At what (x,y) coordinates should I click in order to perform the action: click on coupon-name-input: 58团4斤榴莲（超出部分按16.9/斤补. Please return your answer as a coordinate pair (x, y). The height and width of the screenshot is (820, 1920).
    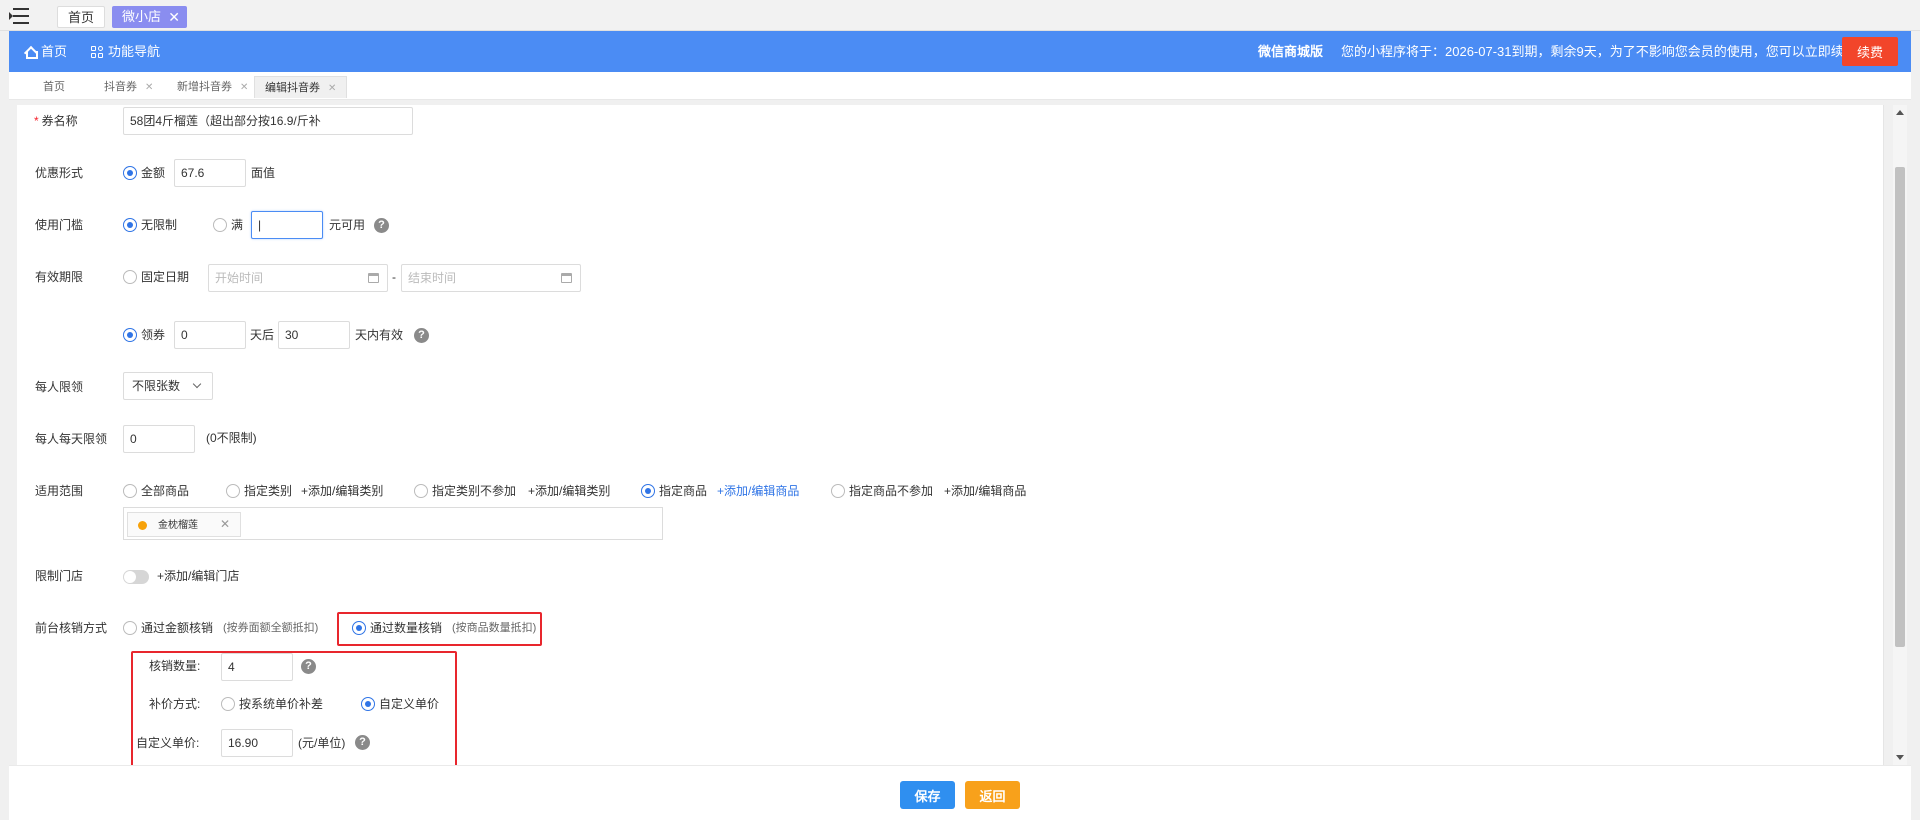
    Looking at the image, I should click on (268, 121).